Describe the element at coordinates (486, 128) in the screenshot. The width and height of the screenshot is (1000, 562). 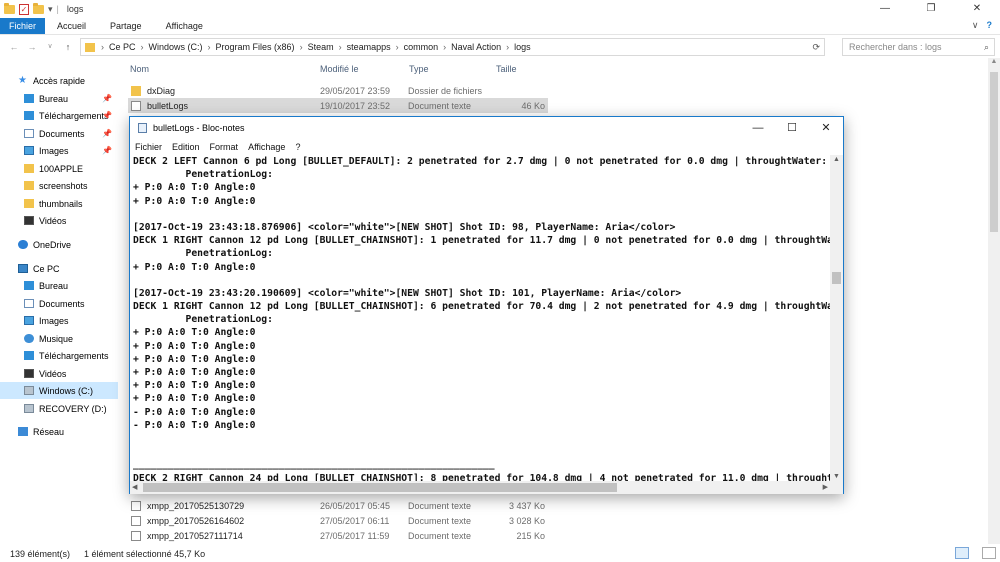
I see `notepad-titlebar: bulletLogs - Bloc-notes — ☐ ✕` at that location.